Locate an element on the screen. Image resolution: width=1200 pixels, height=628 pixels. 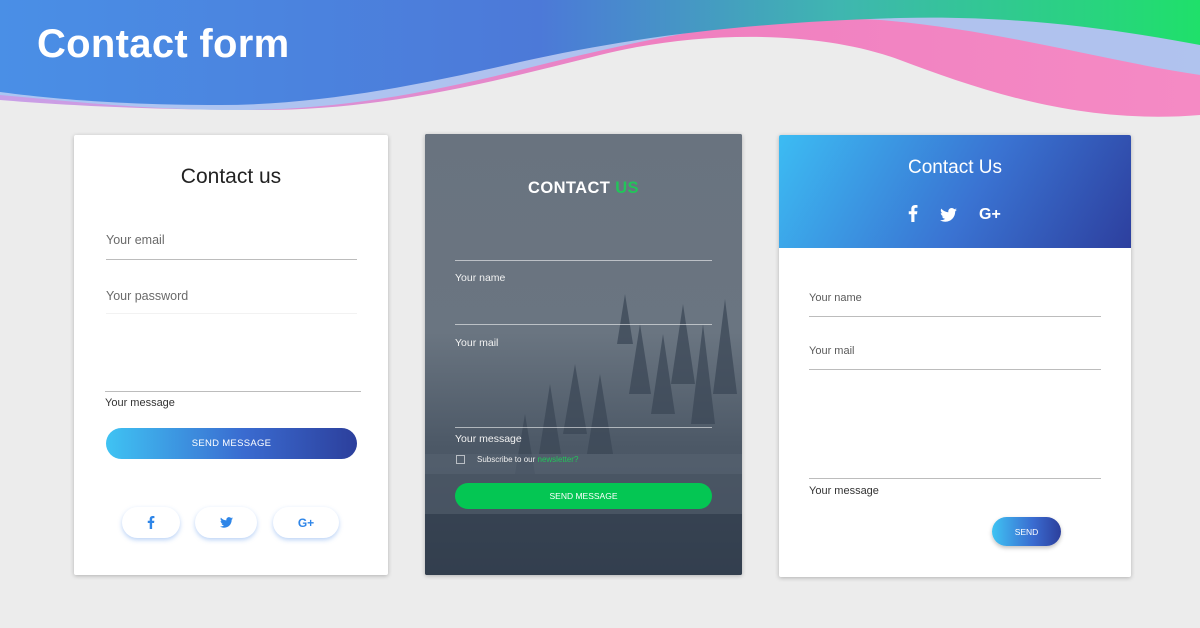
card-title: CONTACT US is located at coordinates (583, 188).